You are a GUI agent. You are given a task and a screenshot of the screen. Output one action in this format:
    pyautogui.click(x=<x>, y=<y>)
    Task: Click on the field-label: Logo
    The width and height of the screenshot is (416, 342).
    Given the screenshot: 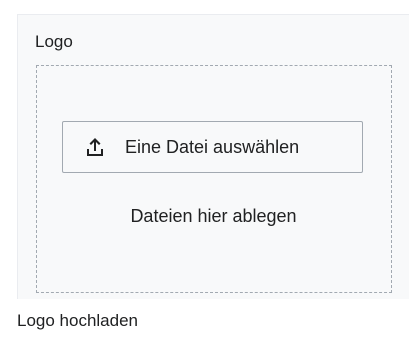 What is the action you would take?
    pyautogui.click(x=54, y=41)
    